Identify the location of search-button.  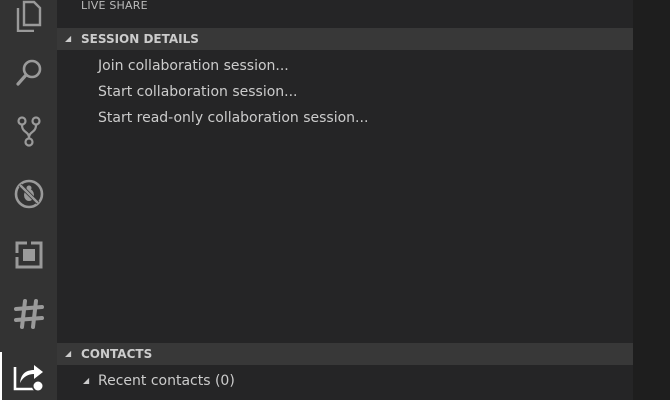
(28, 73).